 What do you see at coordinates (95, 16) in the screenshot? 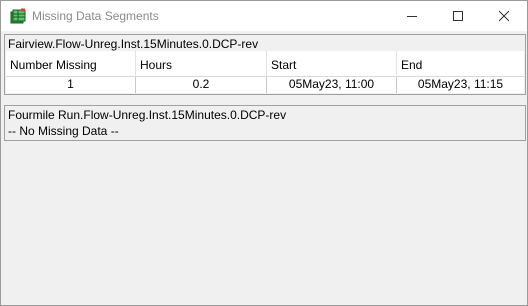
I see `window-title: Missing Data Segments` at bounding box center [95, 16].